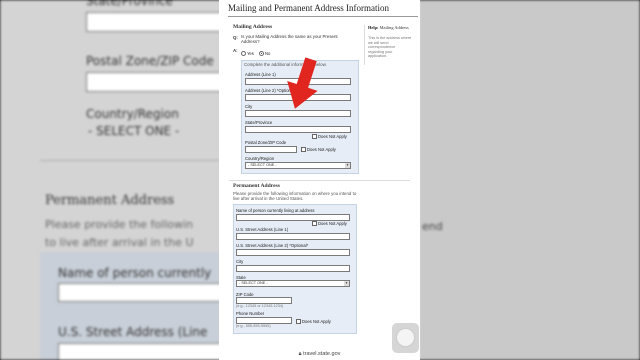  I want to click on perm-city-label: City, so click(240, 261).